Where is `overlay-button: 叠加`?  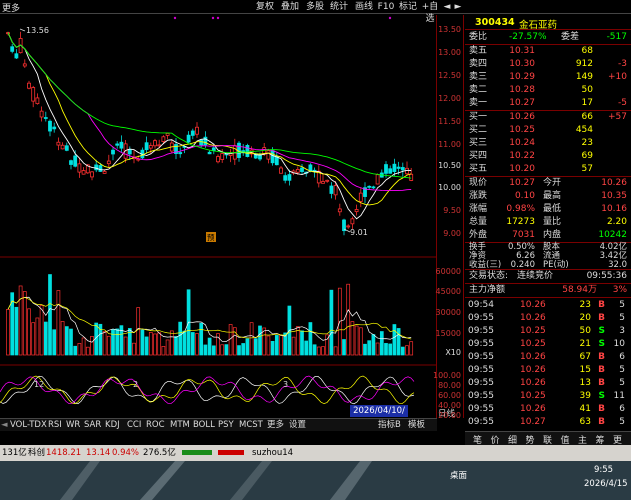
overlay-button: 叠加 is located at coordinates (290, 7).